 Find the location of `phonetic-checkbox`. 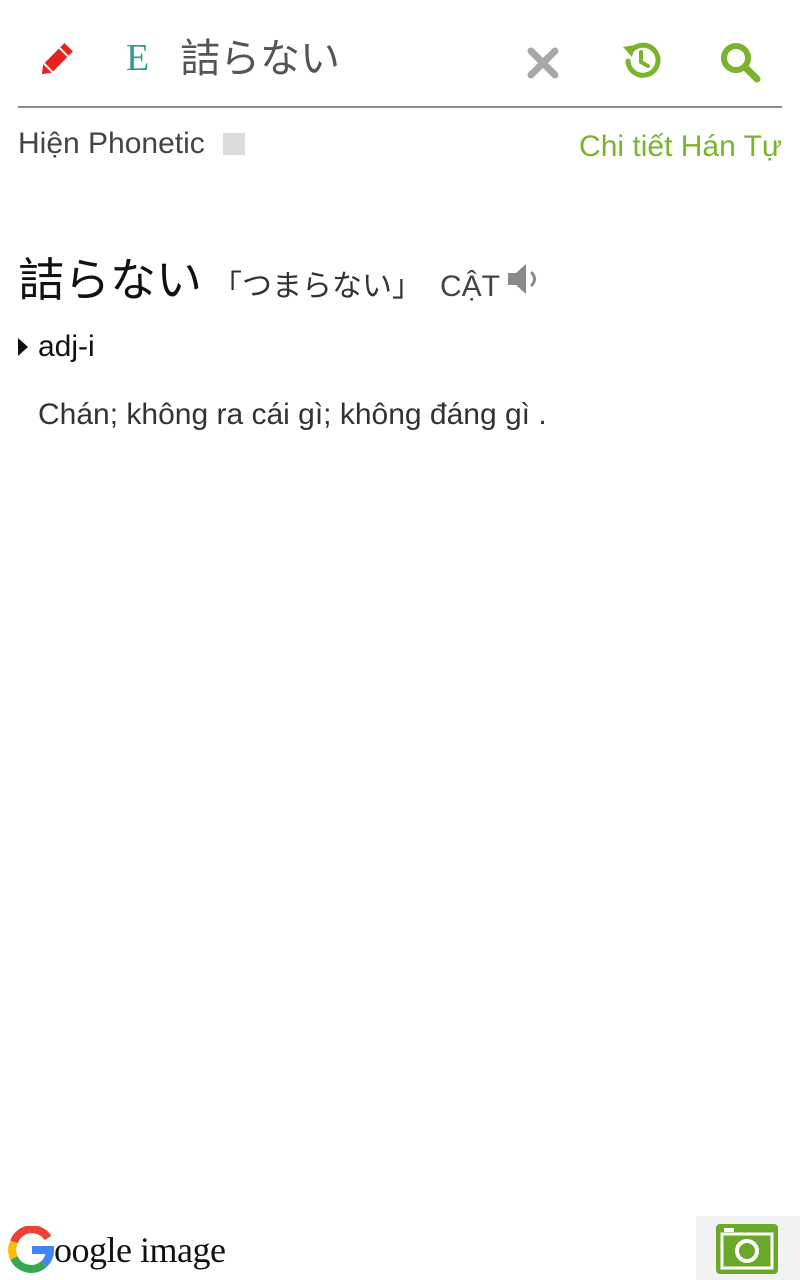

phonetic-checkbox is located at coordinates (233, 144).